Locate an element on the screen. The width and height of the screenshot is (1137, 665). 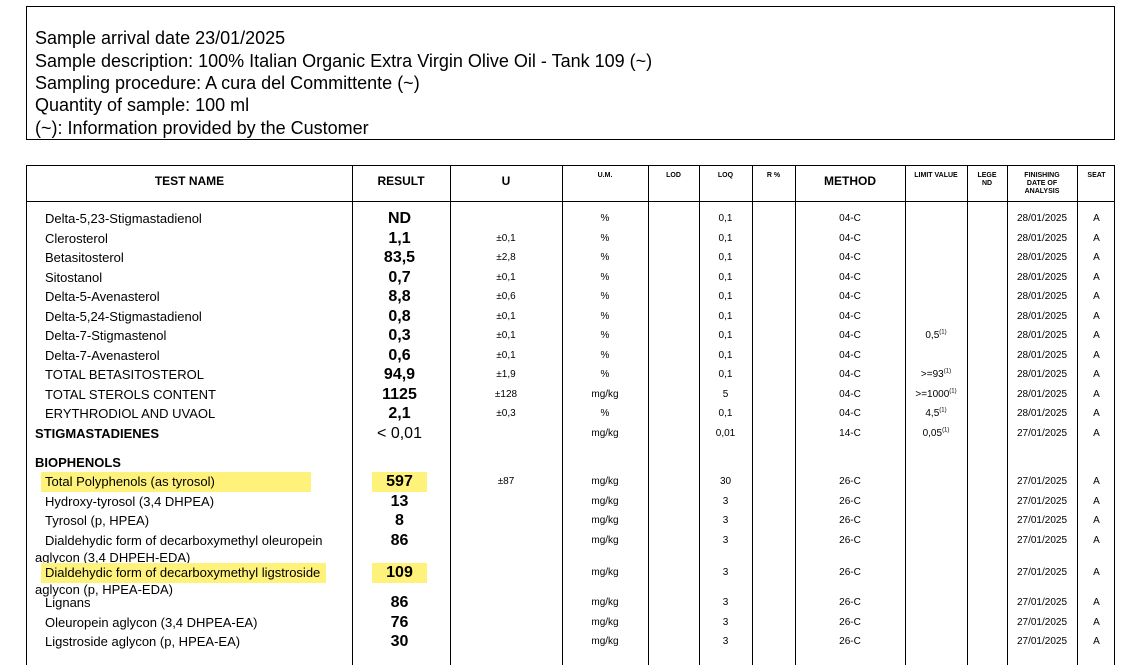
table-row: BIOPHENOLS is located at coordinates (570, 463).